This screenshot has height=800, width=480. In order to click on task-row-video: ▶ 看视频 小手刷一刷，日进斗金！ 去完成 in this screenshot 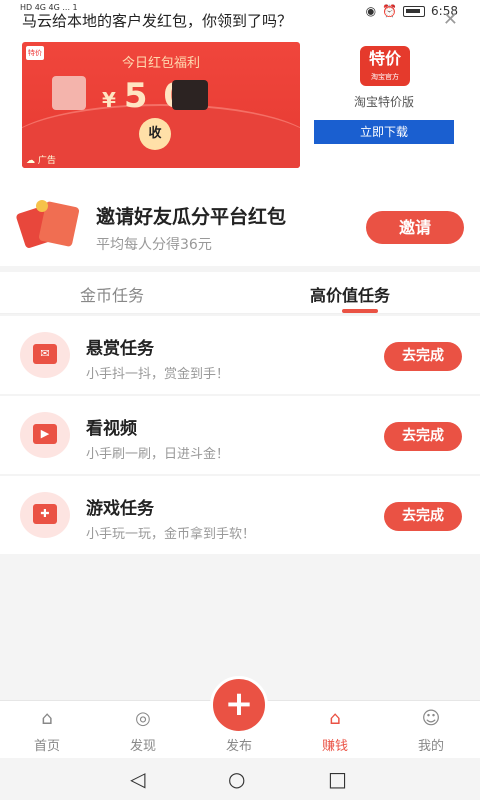, I will do `click(240, 435)`.